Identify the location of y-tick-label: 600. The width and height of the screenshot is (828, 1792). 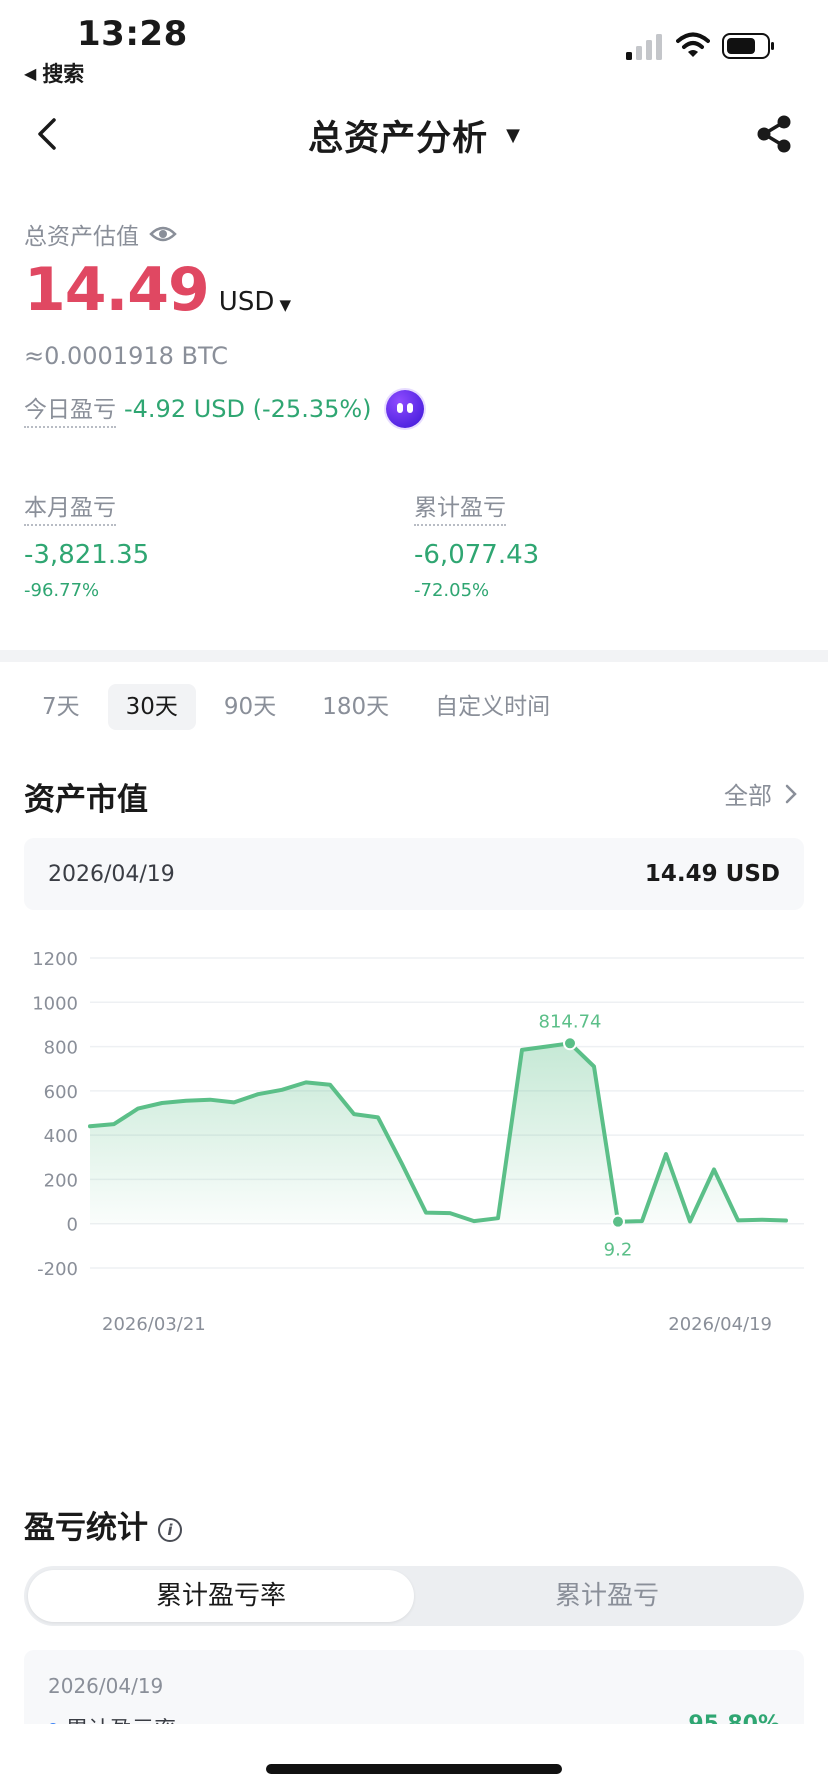
(61, 1092).